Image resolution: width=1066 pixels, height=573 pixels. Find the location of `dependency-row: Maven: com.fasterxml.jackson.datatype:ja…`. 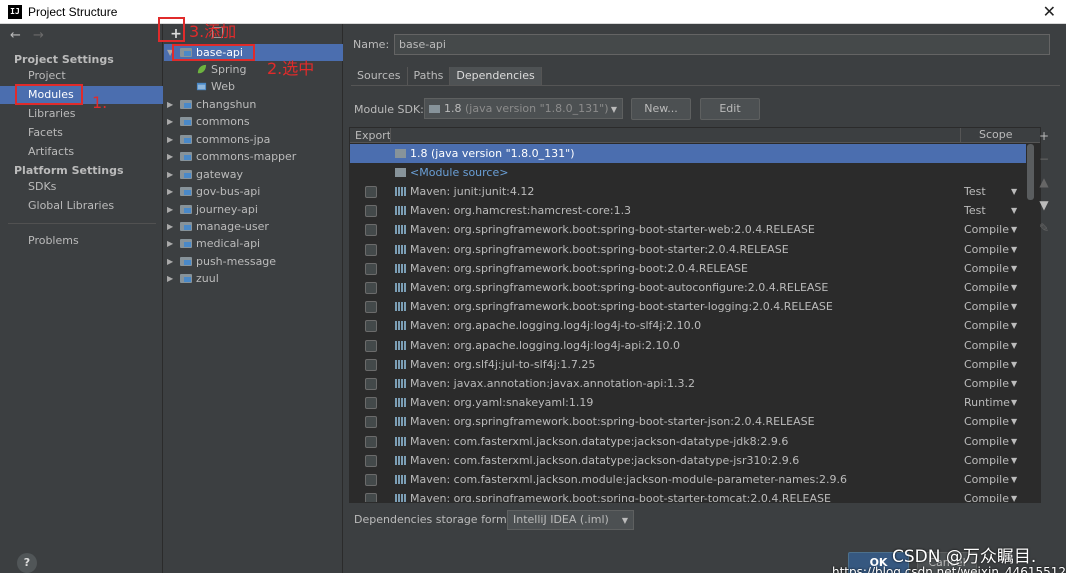

dependency-row: Maven: com.fasterxml.jackson.datatype:ja… is located at coordinates (688, 460).